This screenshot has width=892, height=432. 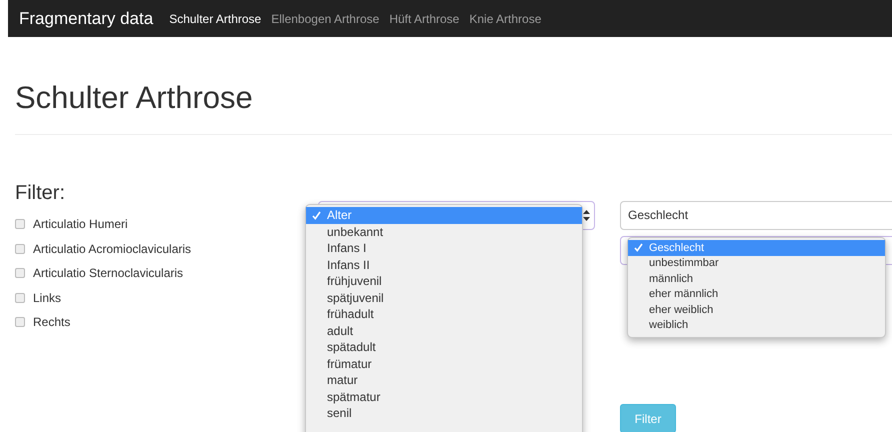 I want to click on checkbox-label: Articulatio Humeri, so click(x=80, y=224).